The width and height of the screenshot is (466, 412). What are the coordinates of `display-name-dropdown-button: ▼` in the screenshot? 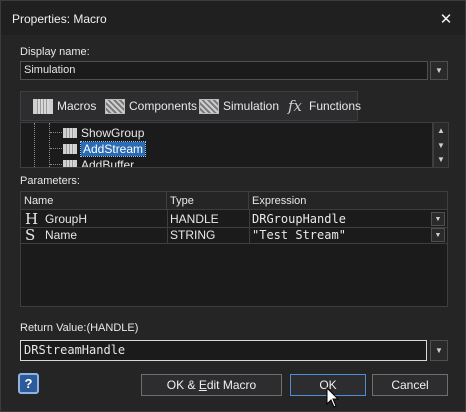 It's located at (439, 70).